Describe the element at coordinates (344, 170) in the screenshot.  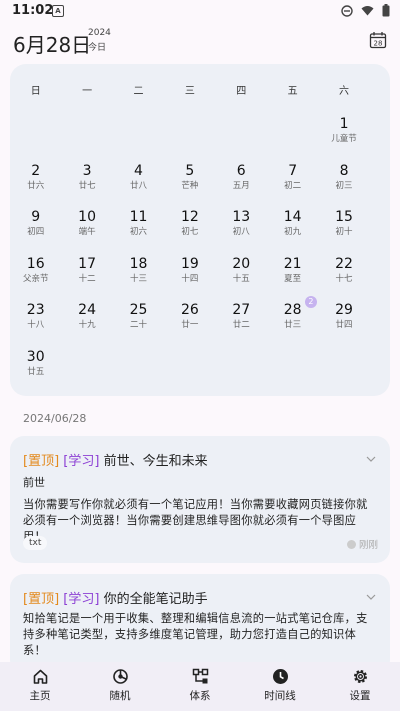
I see `day-number: 8` at that location.